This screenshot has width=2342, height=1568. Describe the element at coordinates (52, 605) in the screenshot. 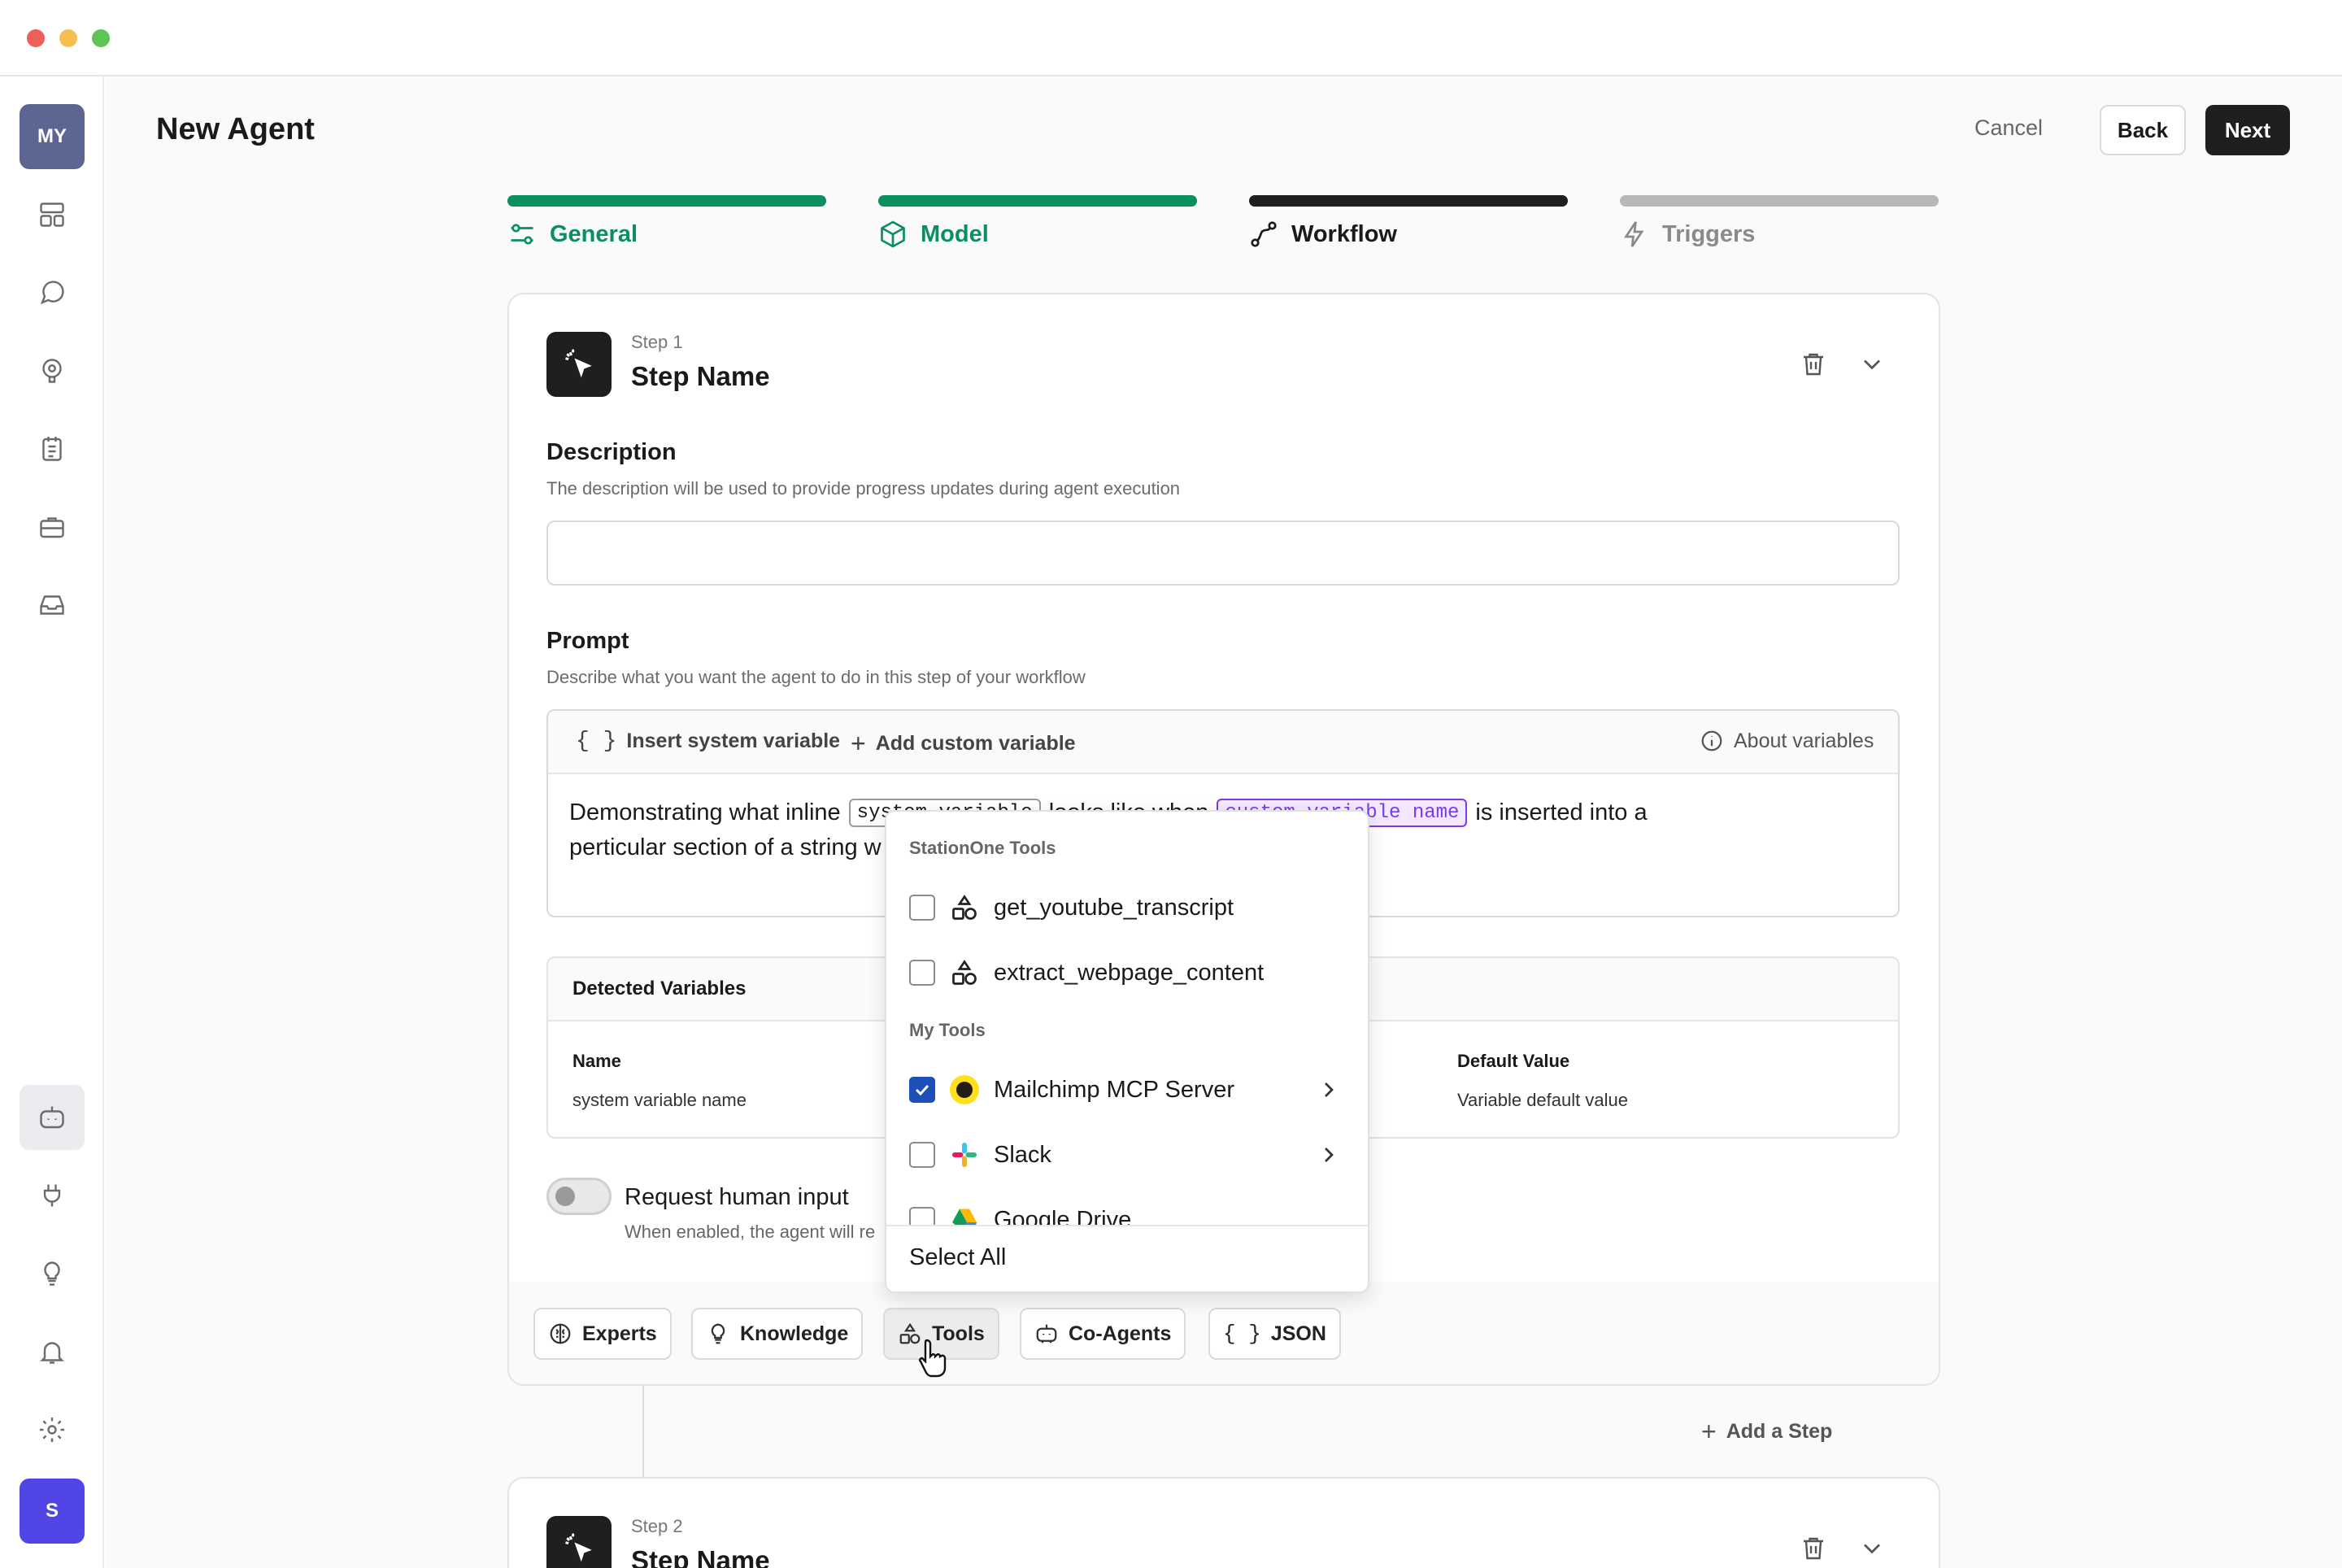

I see `inbox-icon` at that location.